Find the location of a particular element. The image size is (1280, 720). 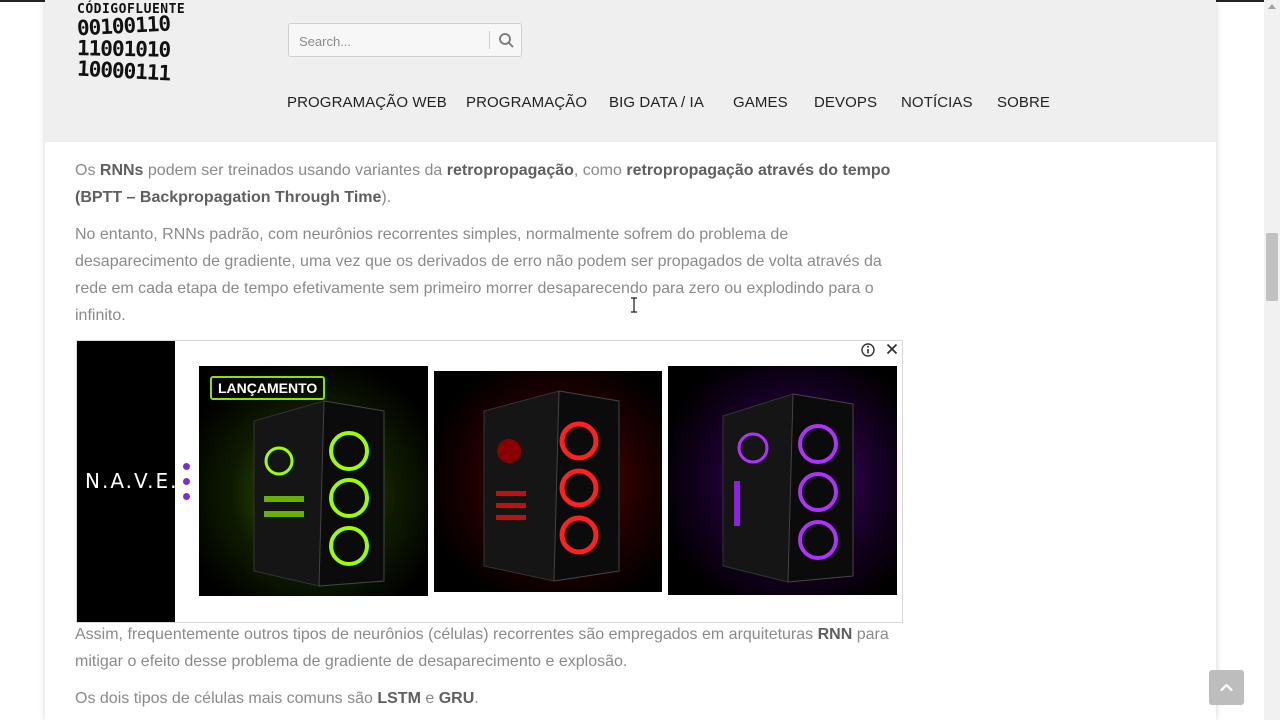

bold-term: LSTM is located at coordinates (399, 698).